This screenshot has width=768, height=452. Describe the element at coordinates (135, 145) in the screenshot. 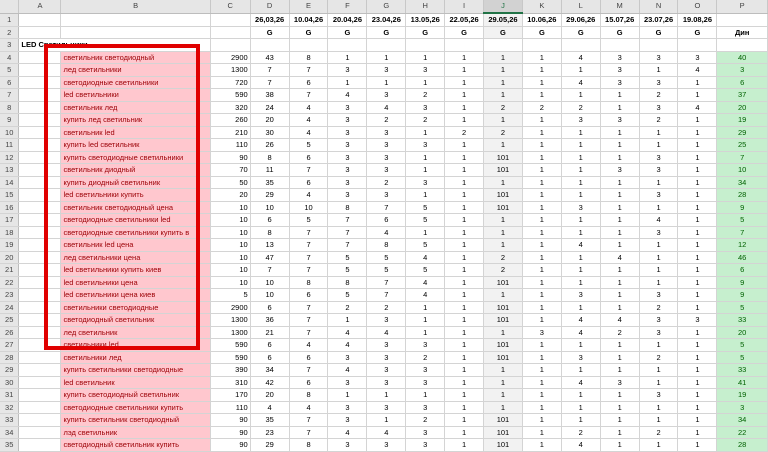

I see `keyword-cell: купить led светильник` at that location.